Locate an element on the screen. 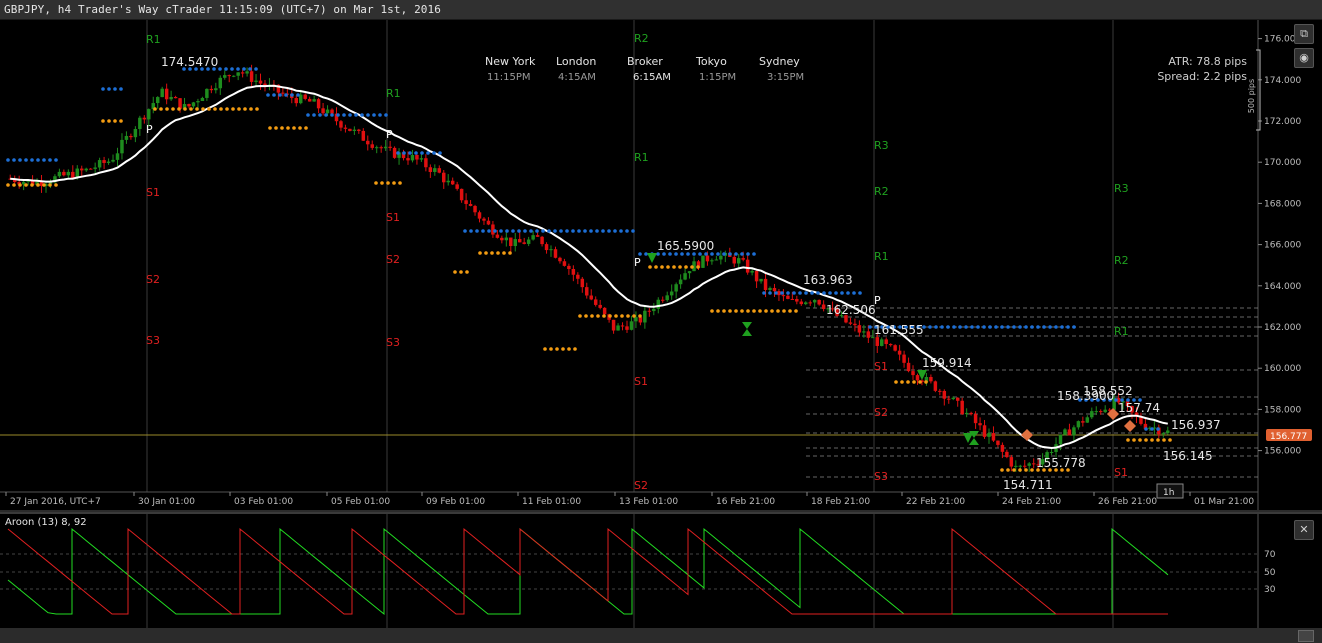 Image resolution: width=1322 pixels, height=643 pixels. pivot-label-r1: R1 is located at coordinates (641, 157).